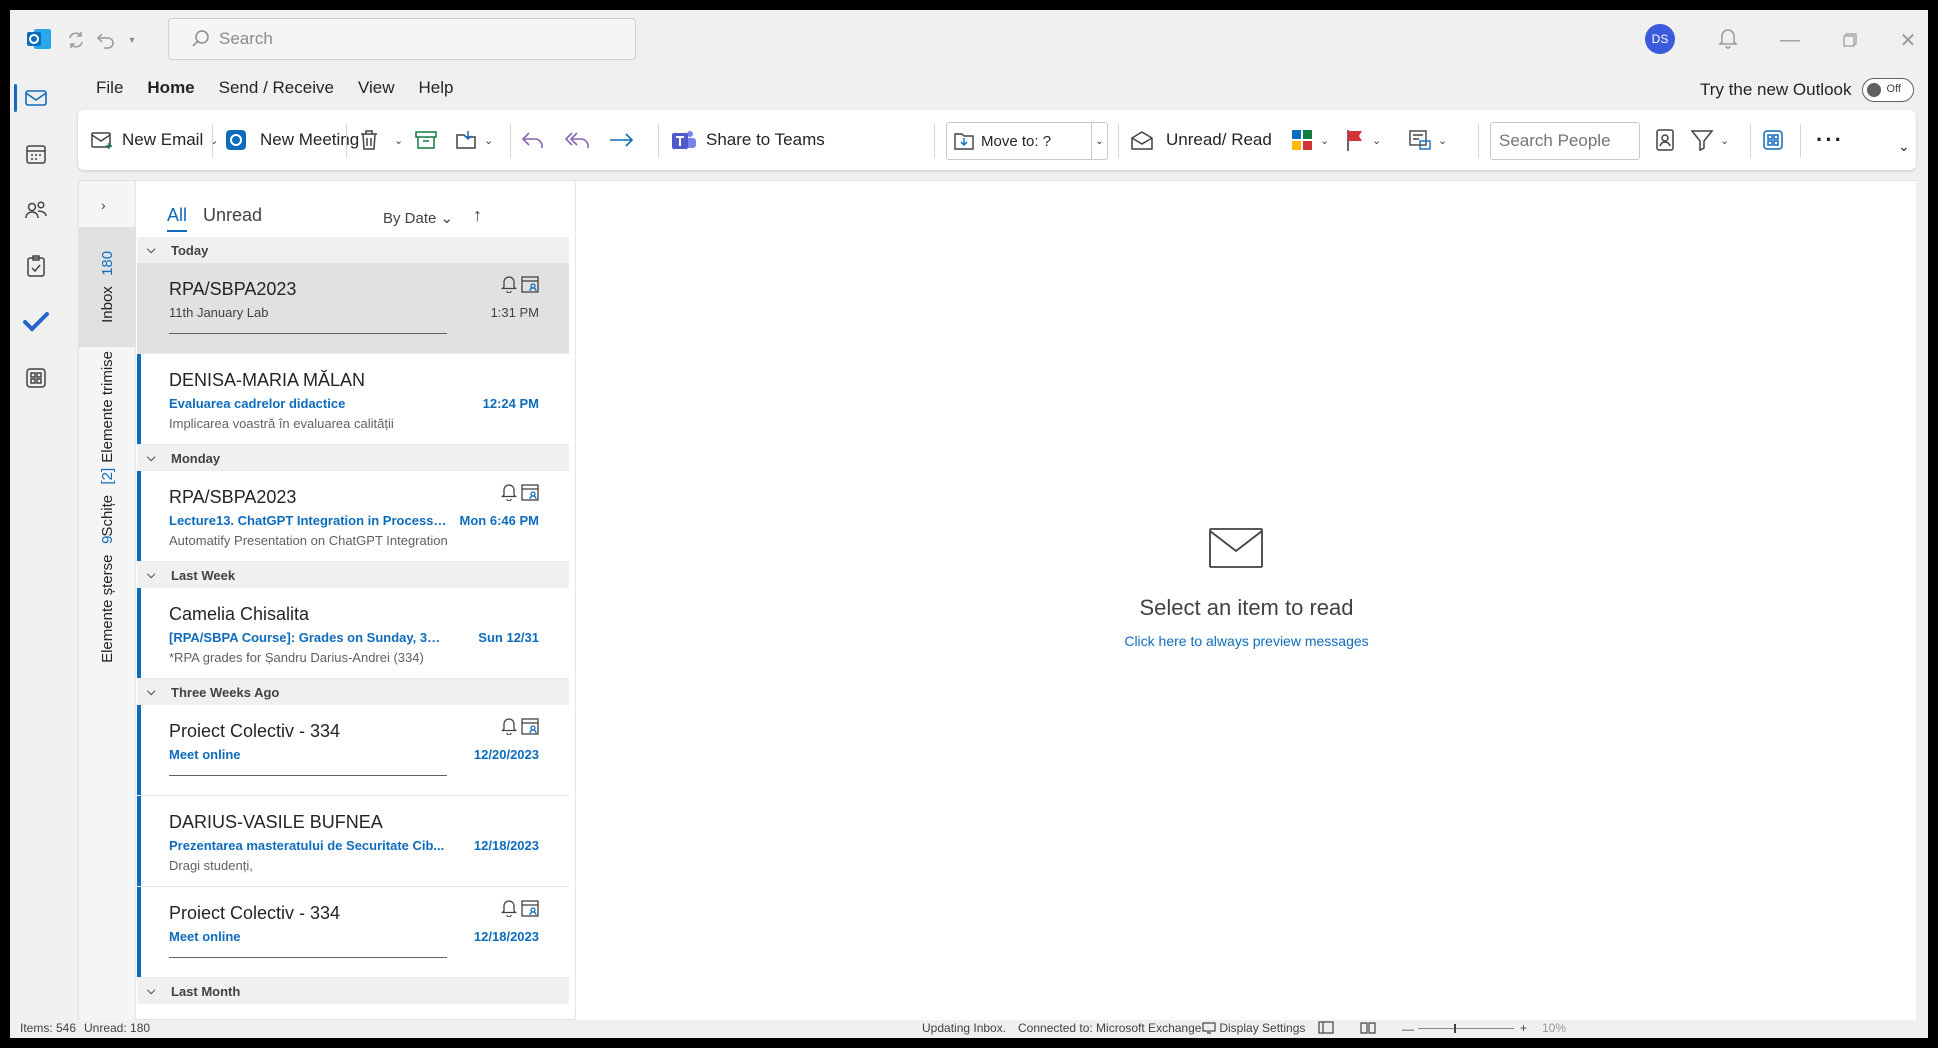  Describe the element at coordinates (1908, 40) in the screenshot. I see `close-icon: ✕` at that location.